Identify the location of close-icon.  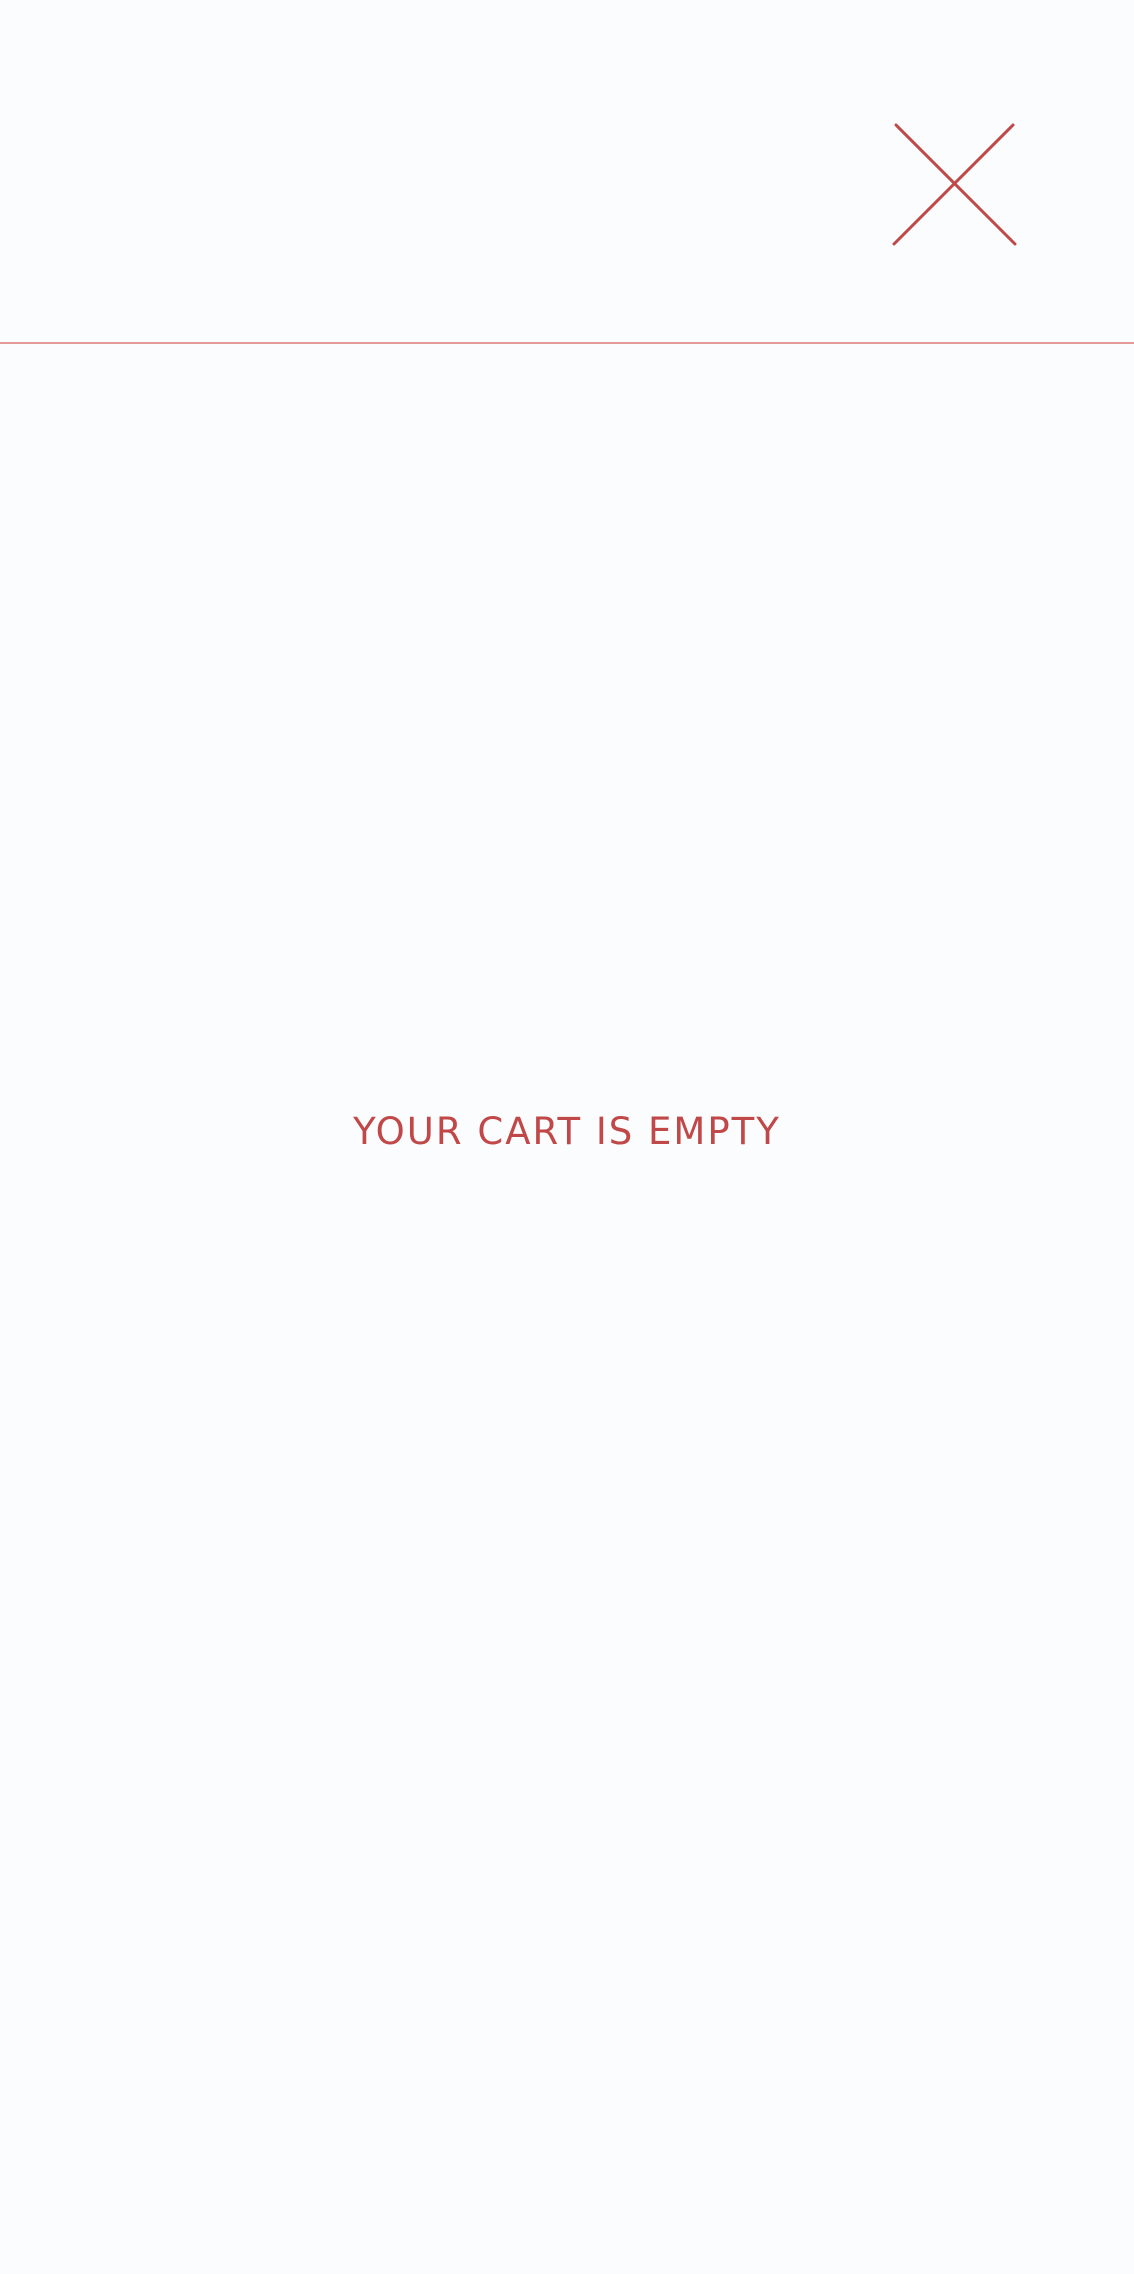
(954, 184).